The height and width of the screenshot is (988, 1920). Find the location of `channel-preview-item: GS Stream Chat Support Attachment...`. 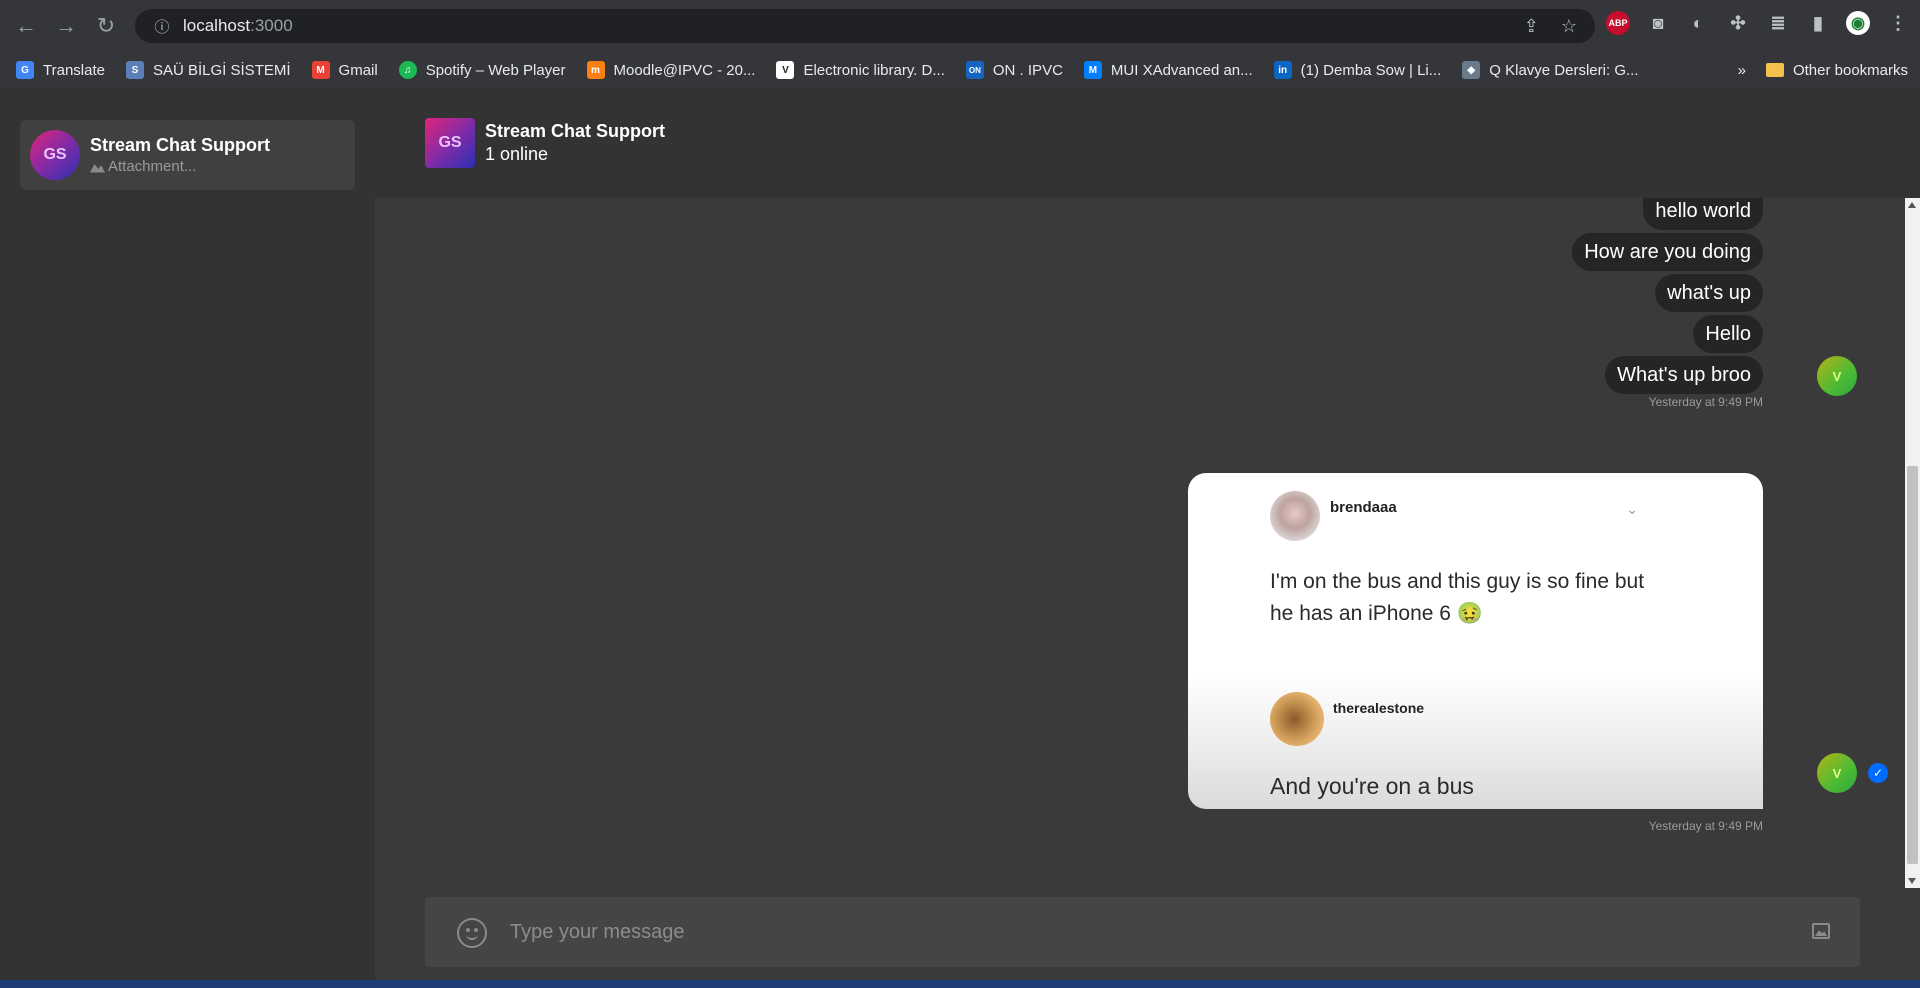

channel-preview-item: GS Stream Chat Support Attachment... is located at coordinates (187, 155).